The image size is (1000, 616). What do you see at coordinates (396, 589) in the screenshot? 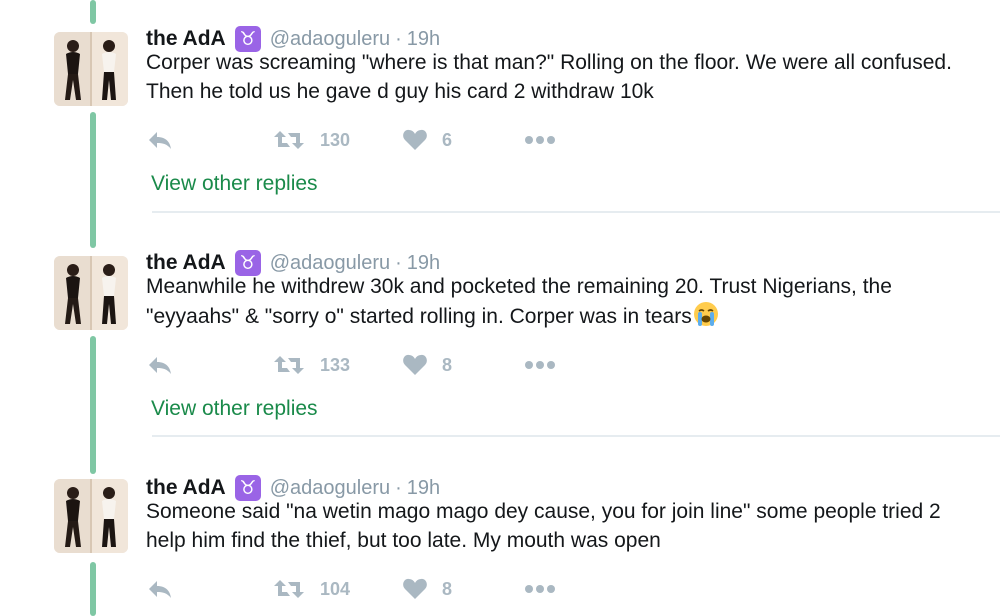
I see `tweet-actions: 104 8` at bounding box center [396, 589].